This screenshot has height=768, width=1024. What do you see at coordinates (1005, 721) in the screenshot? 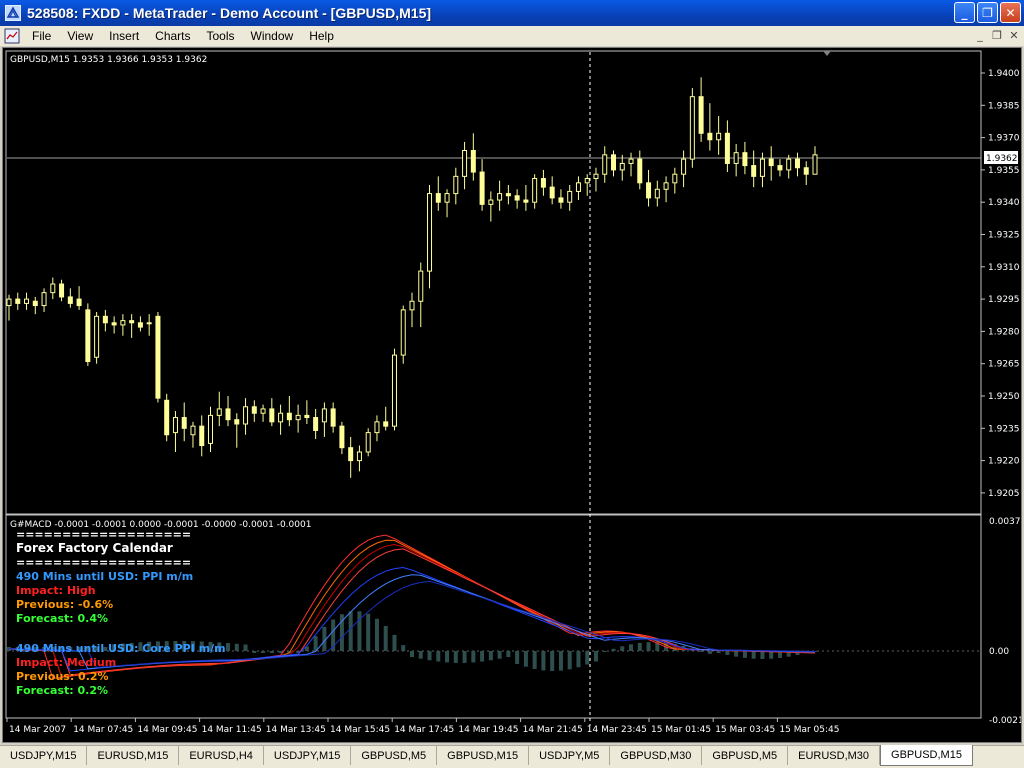
I see `indicator-tick-bottom: -0.0021` at bounding box center [1005, 721].